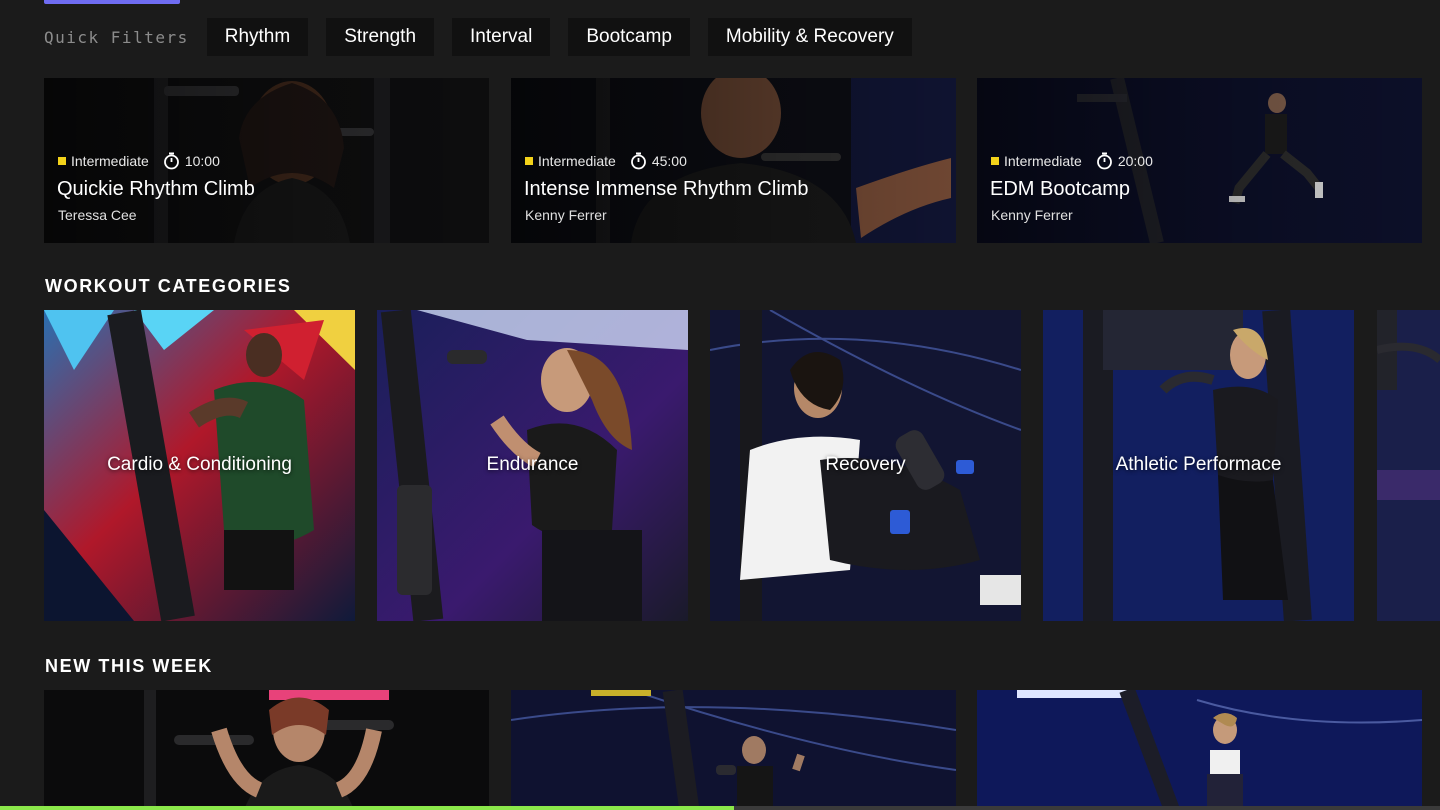  Describe the element at coordinates (156, 189) in the screenshot. I see `class-title: Quickie Rhythm Climb` at that location.